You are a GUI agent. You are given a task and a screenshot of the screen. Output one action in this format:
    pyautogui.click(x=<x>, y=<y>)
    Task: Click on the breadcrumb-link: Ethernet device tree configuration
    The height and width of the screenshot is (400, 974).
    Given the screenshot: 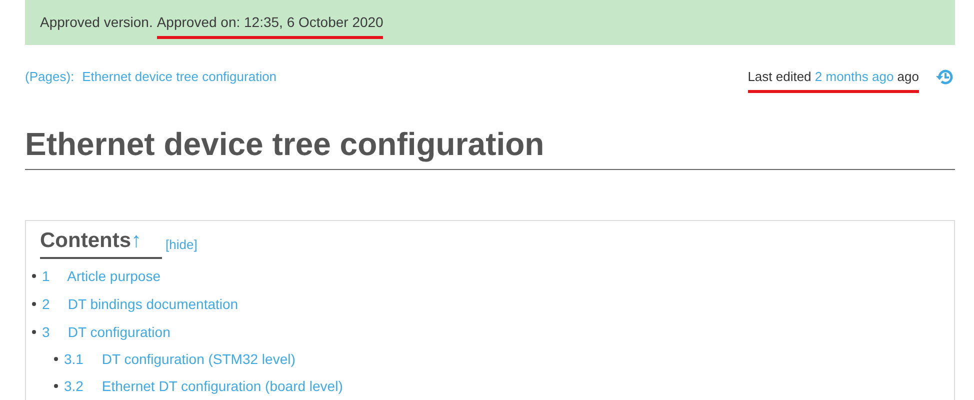 What is the action you would take?
    pyautogui.click(x=179, y=76)
    